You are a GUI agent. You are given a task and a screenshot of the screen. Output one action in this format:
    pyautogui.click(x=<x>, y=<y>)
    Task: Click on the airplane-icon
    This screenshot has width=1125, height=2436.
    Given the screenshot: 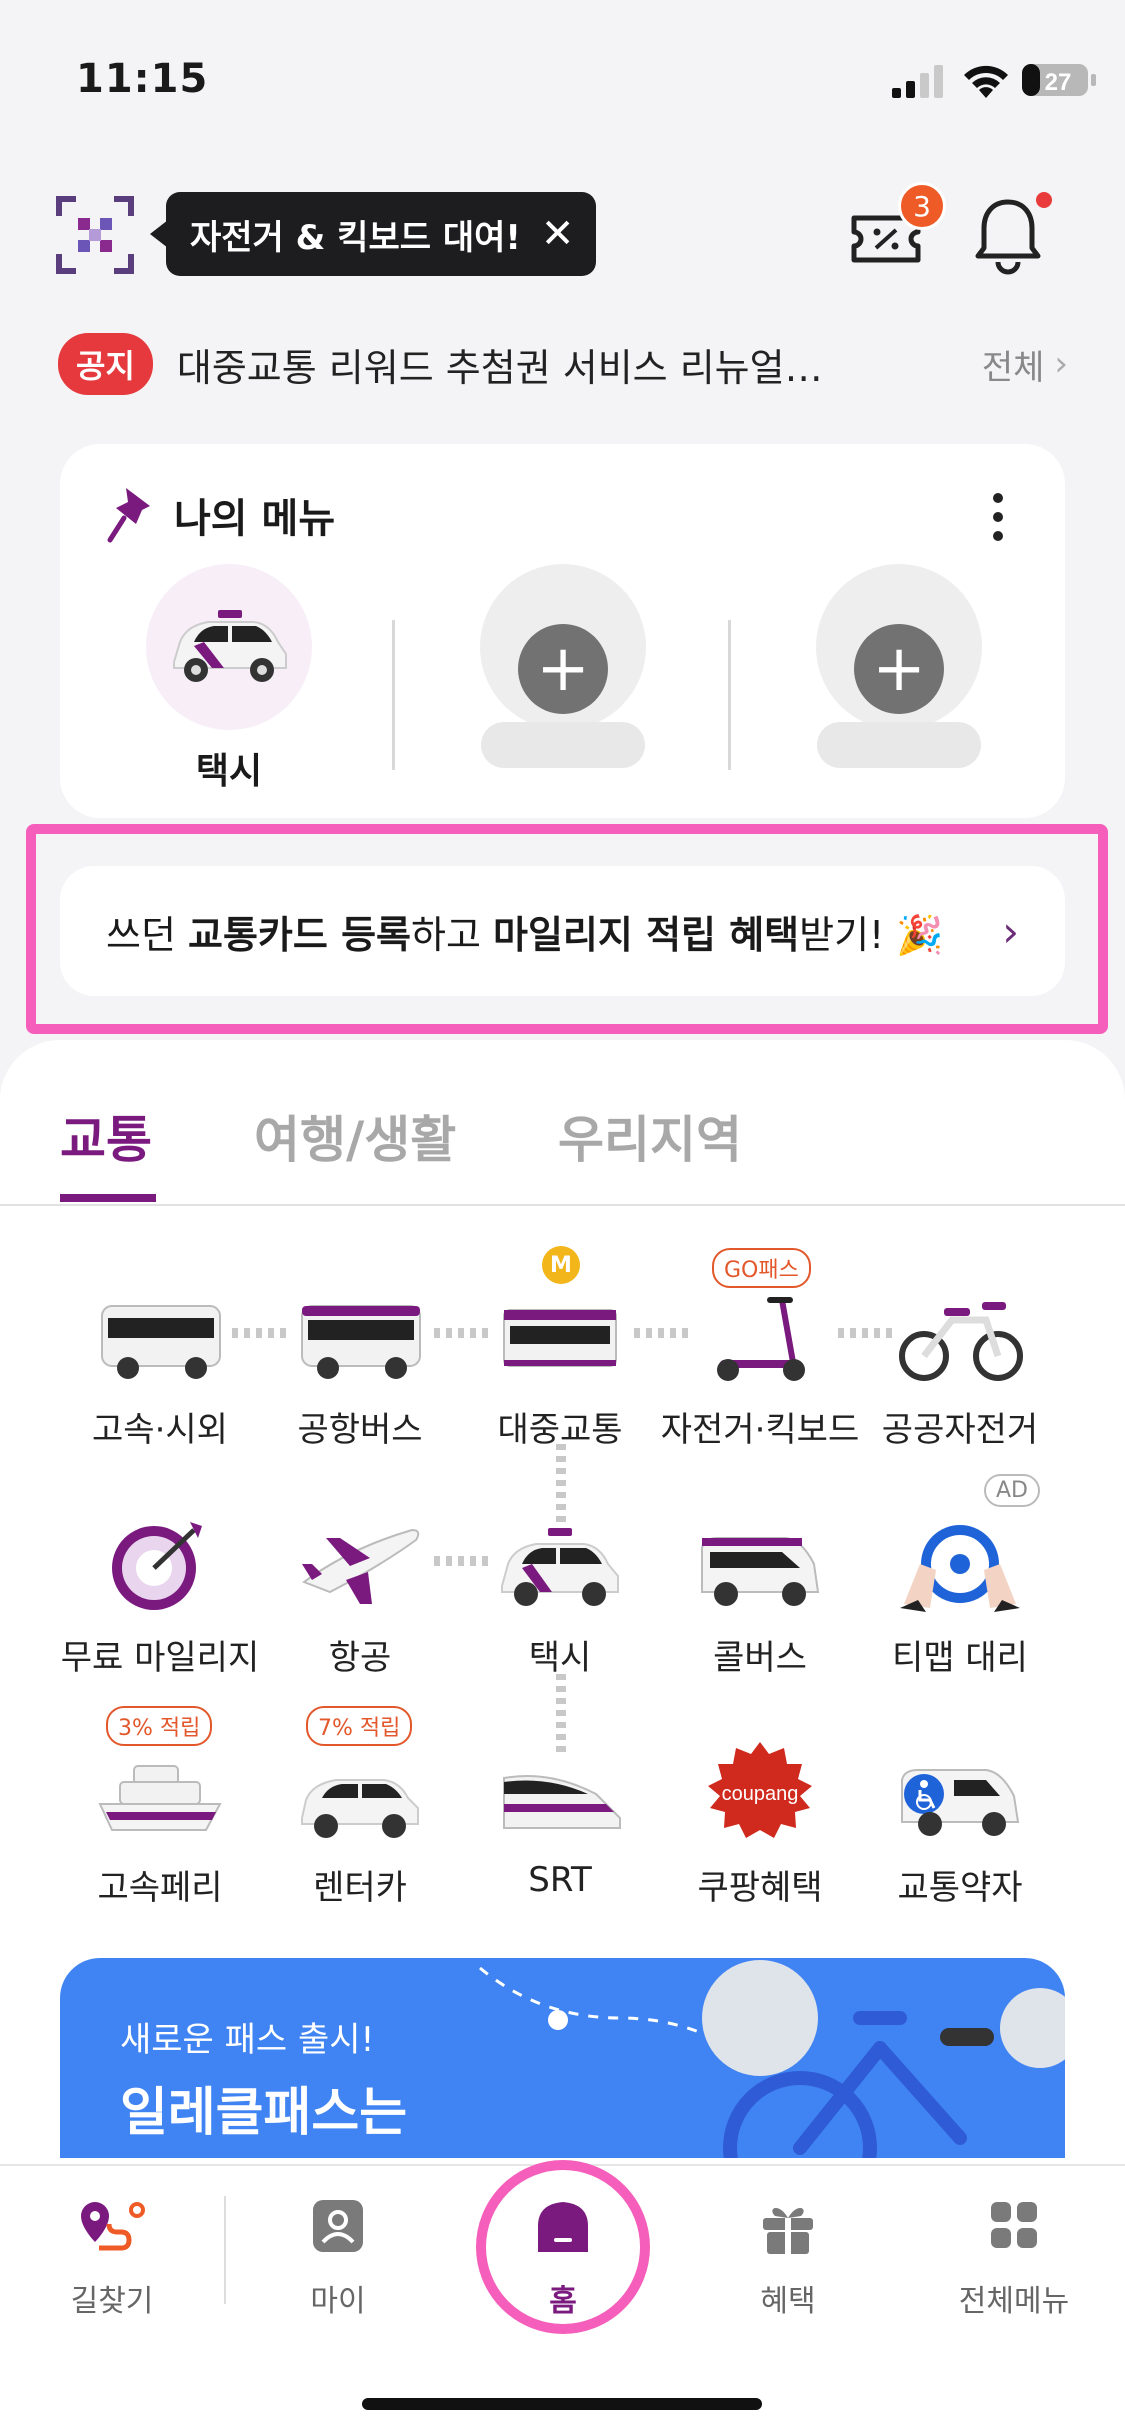 What is the action you would take?
    pyautogui.click(x=360, y=1566)
    